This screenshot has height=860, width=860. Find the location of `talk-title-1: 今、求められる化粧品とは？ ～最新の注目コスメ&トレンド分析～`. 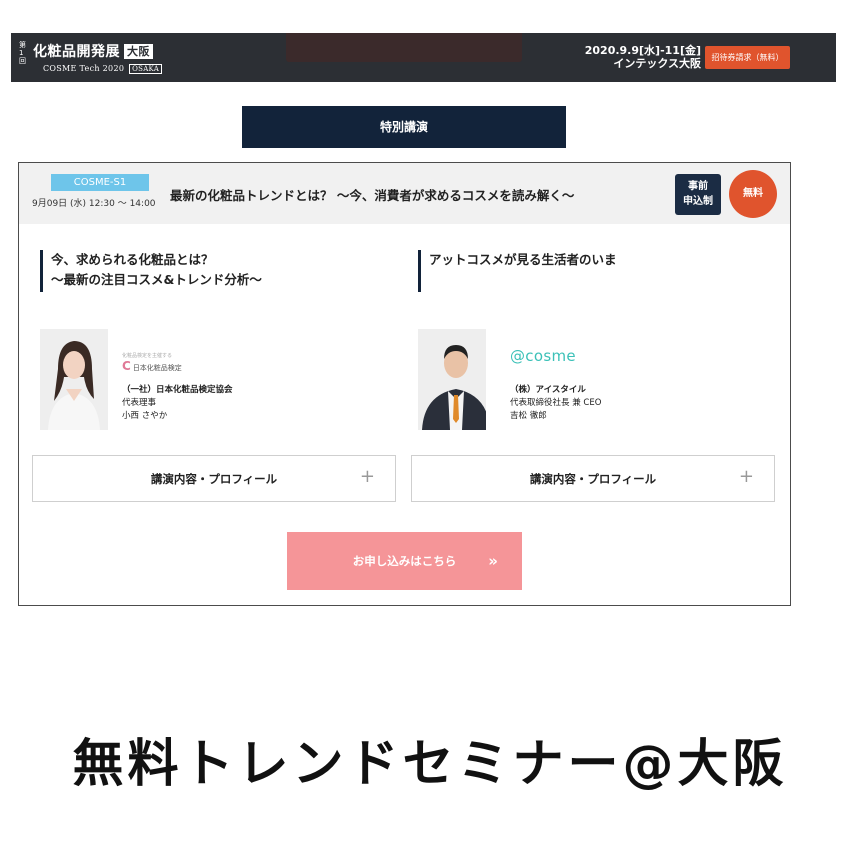

talk-title-1: 今、求められる化粧品とは？ ～最新の注目コスメ&トレンド分析～ is located at coordinates (151, 271).